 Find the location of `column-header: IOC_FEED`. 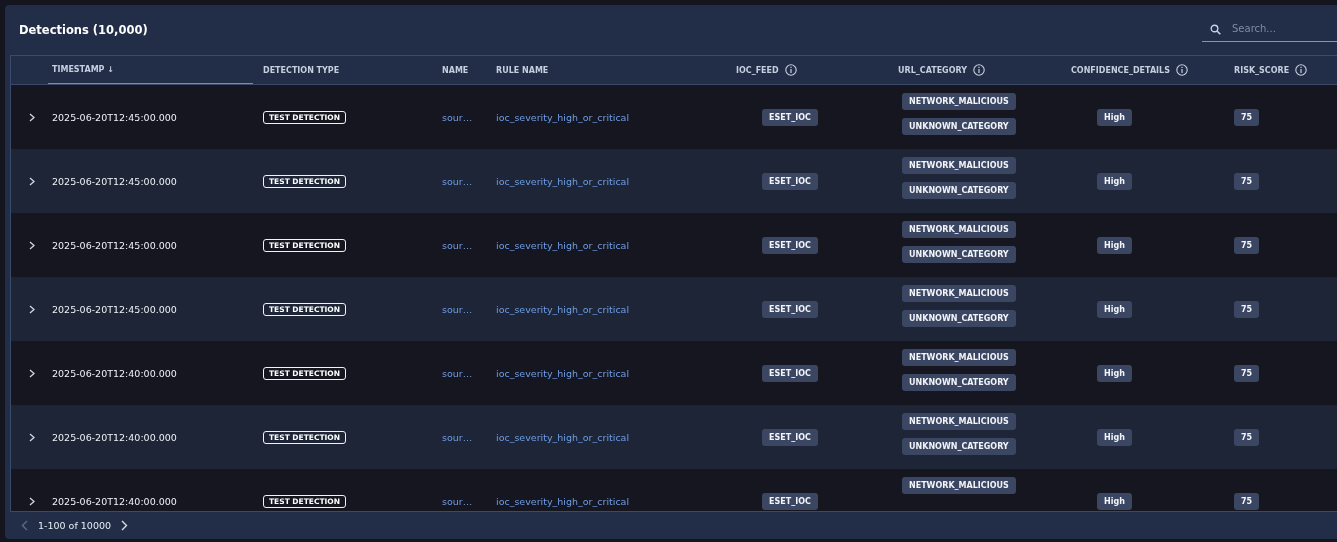

column-header: IOC_FEED is located at coordinates (817, 70).